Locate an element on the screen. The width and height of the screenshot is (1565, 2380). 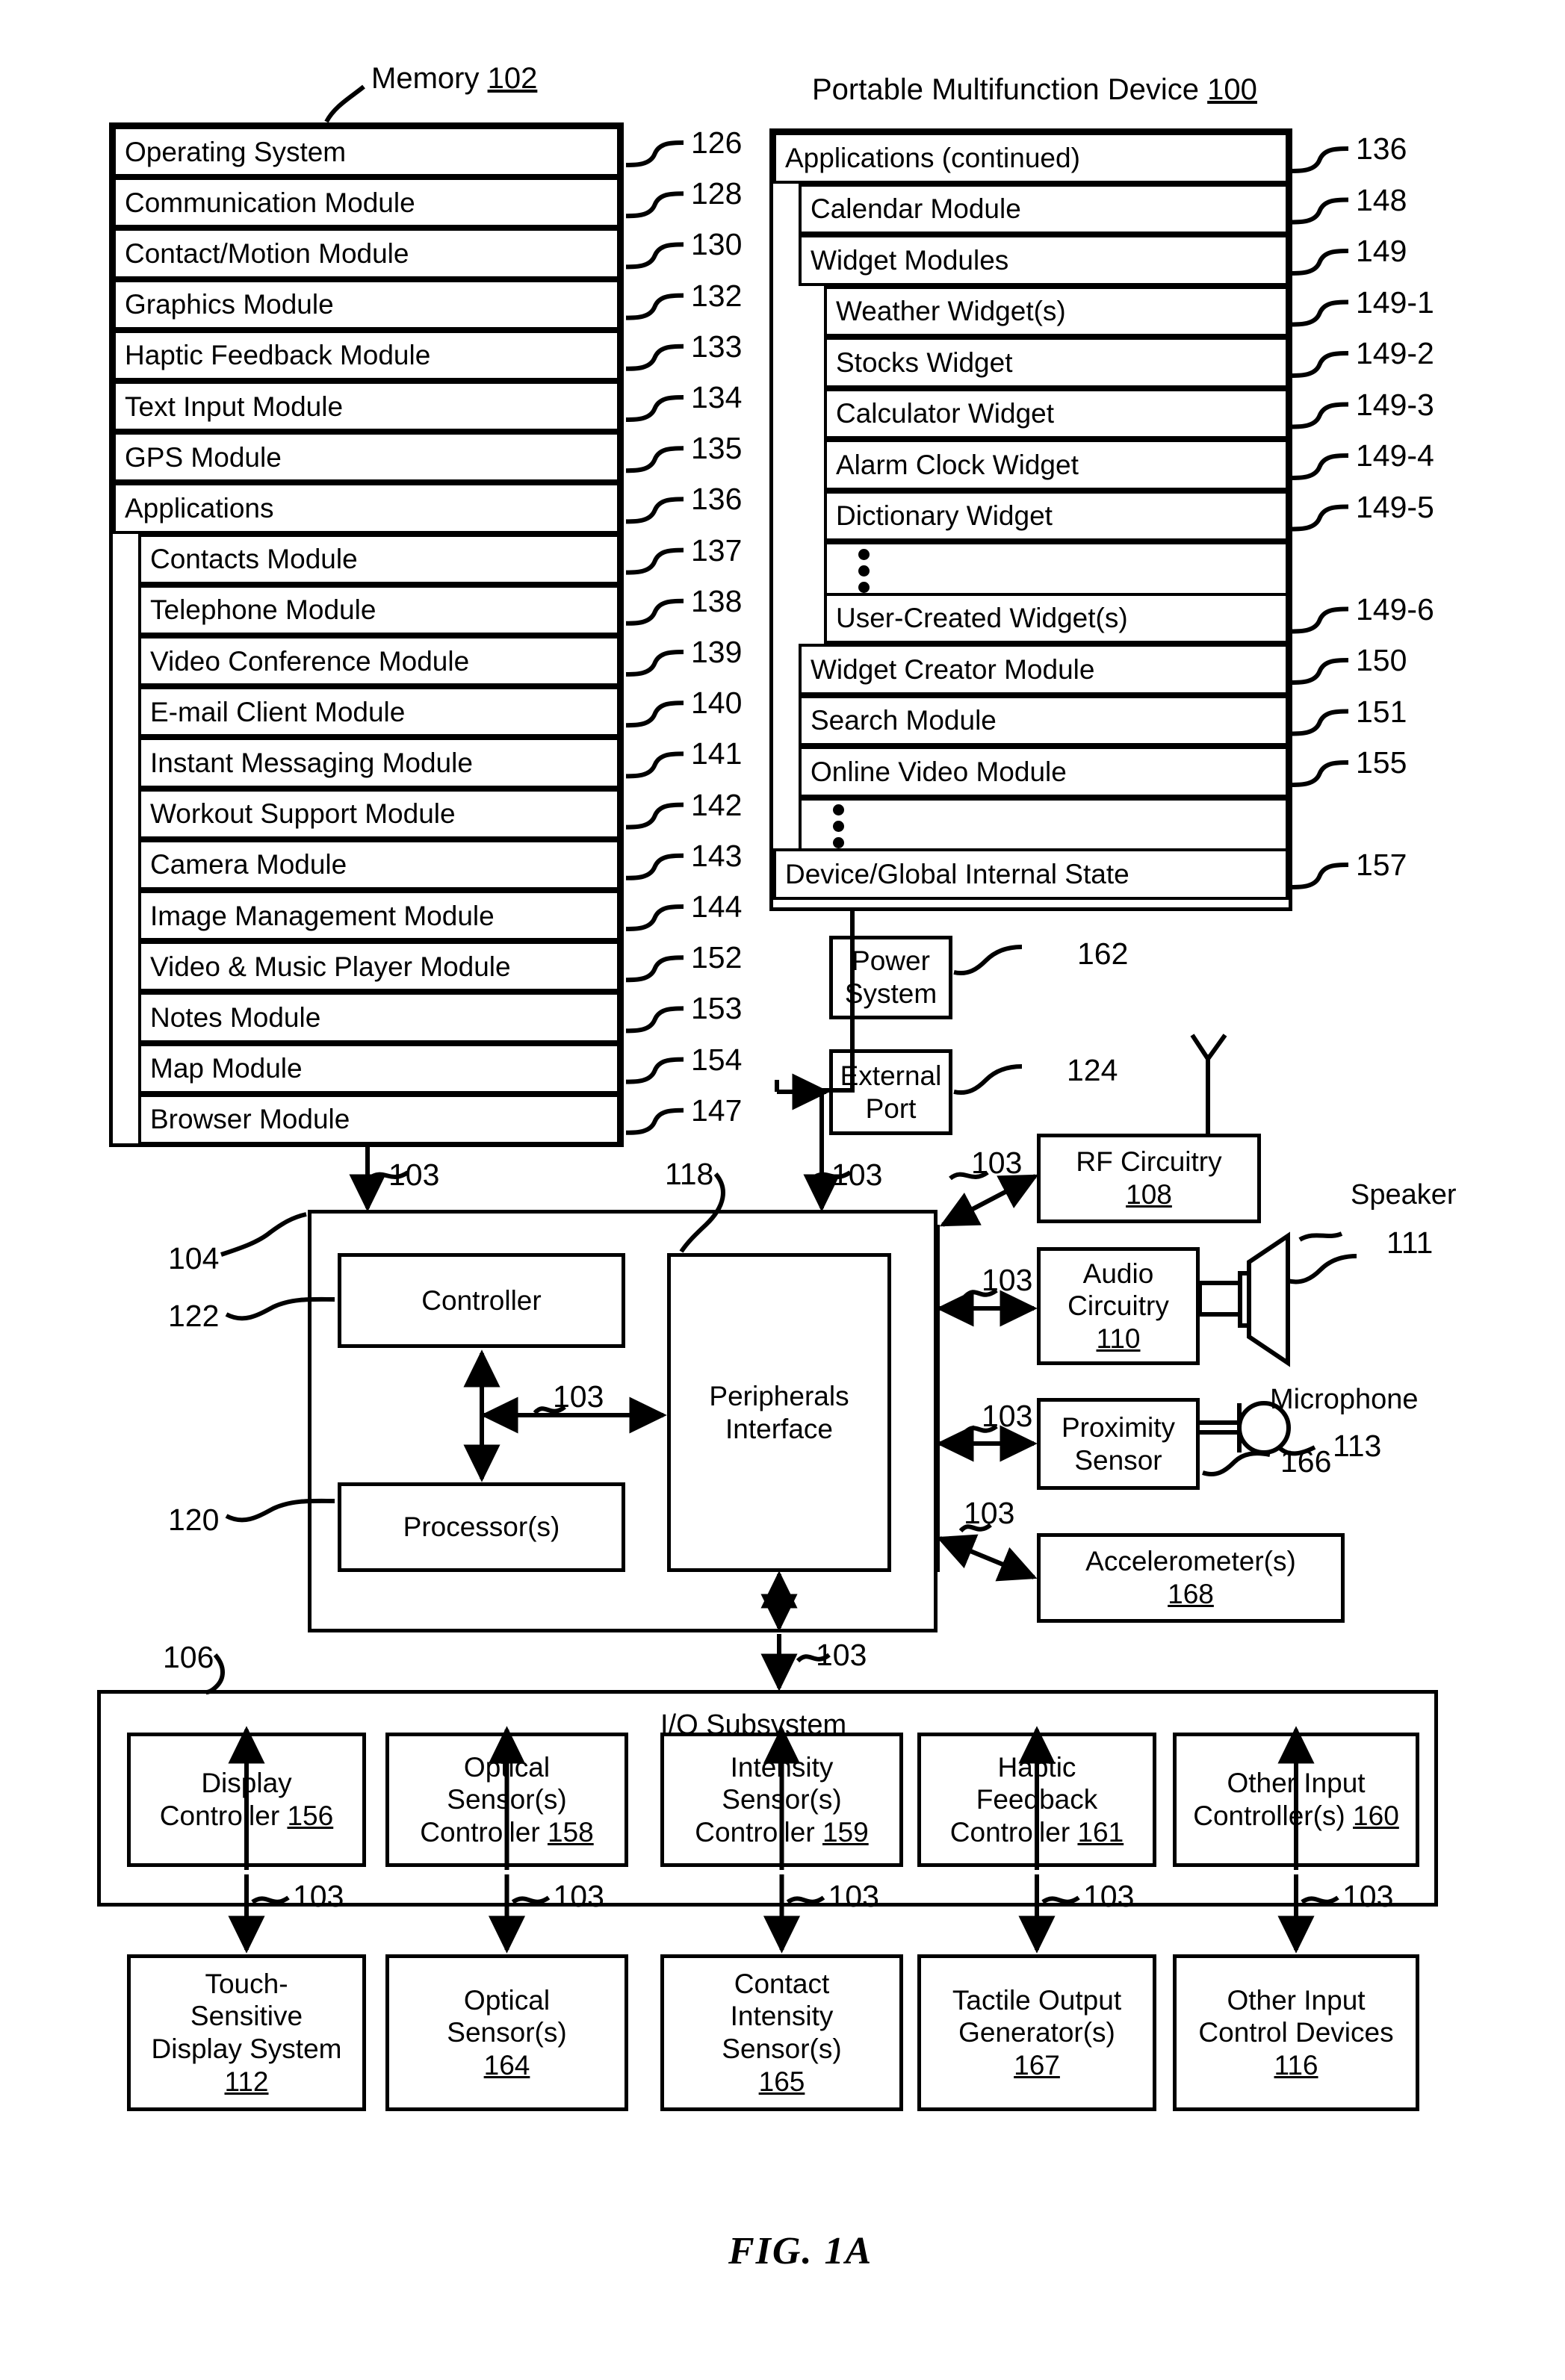
device-title-ref: 100 is located at coordinates (1232, 89).